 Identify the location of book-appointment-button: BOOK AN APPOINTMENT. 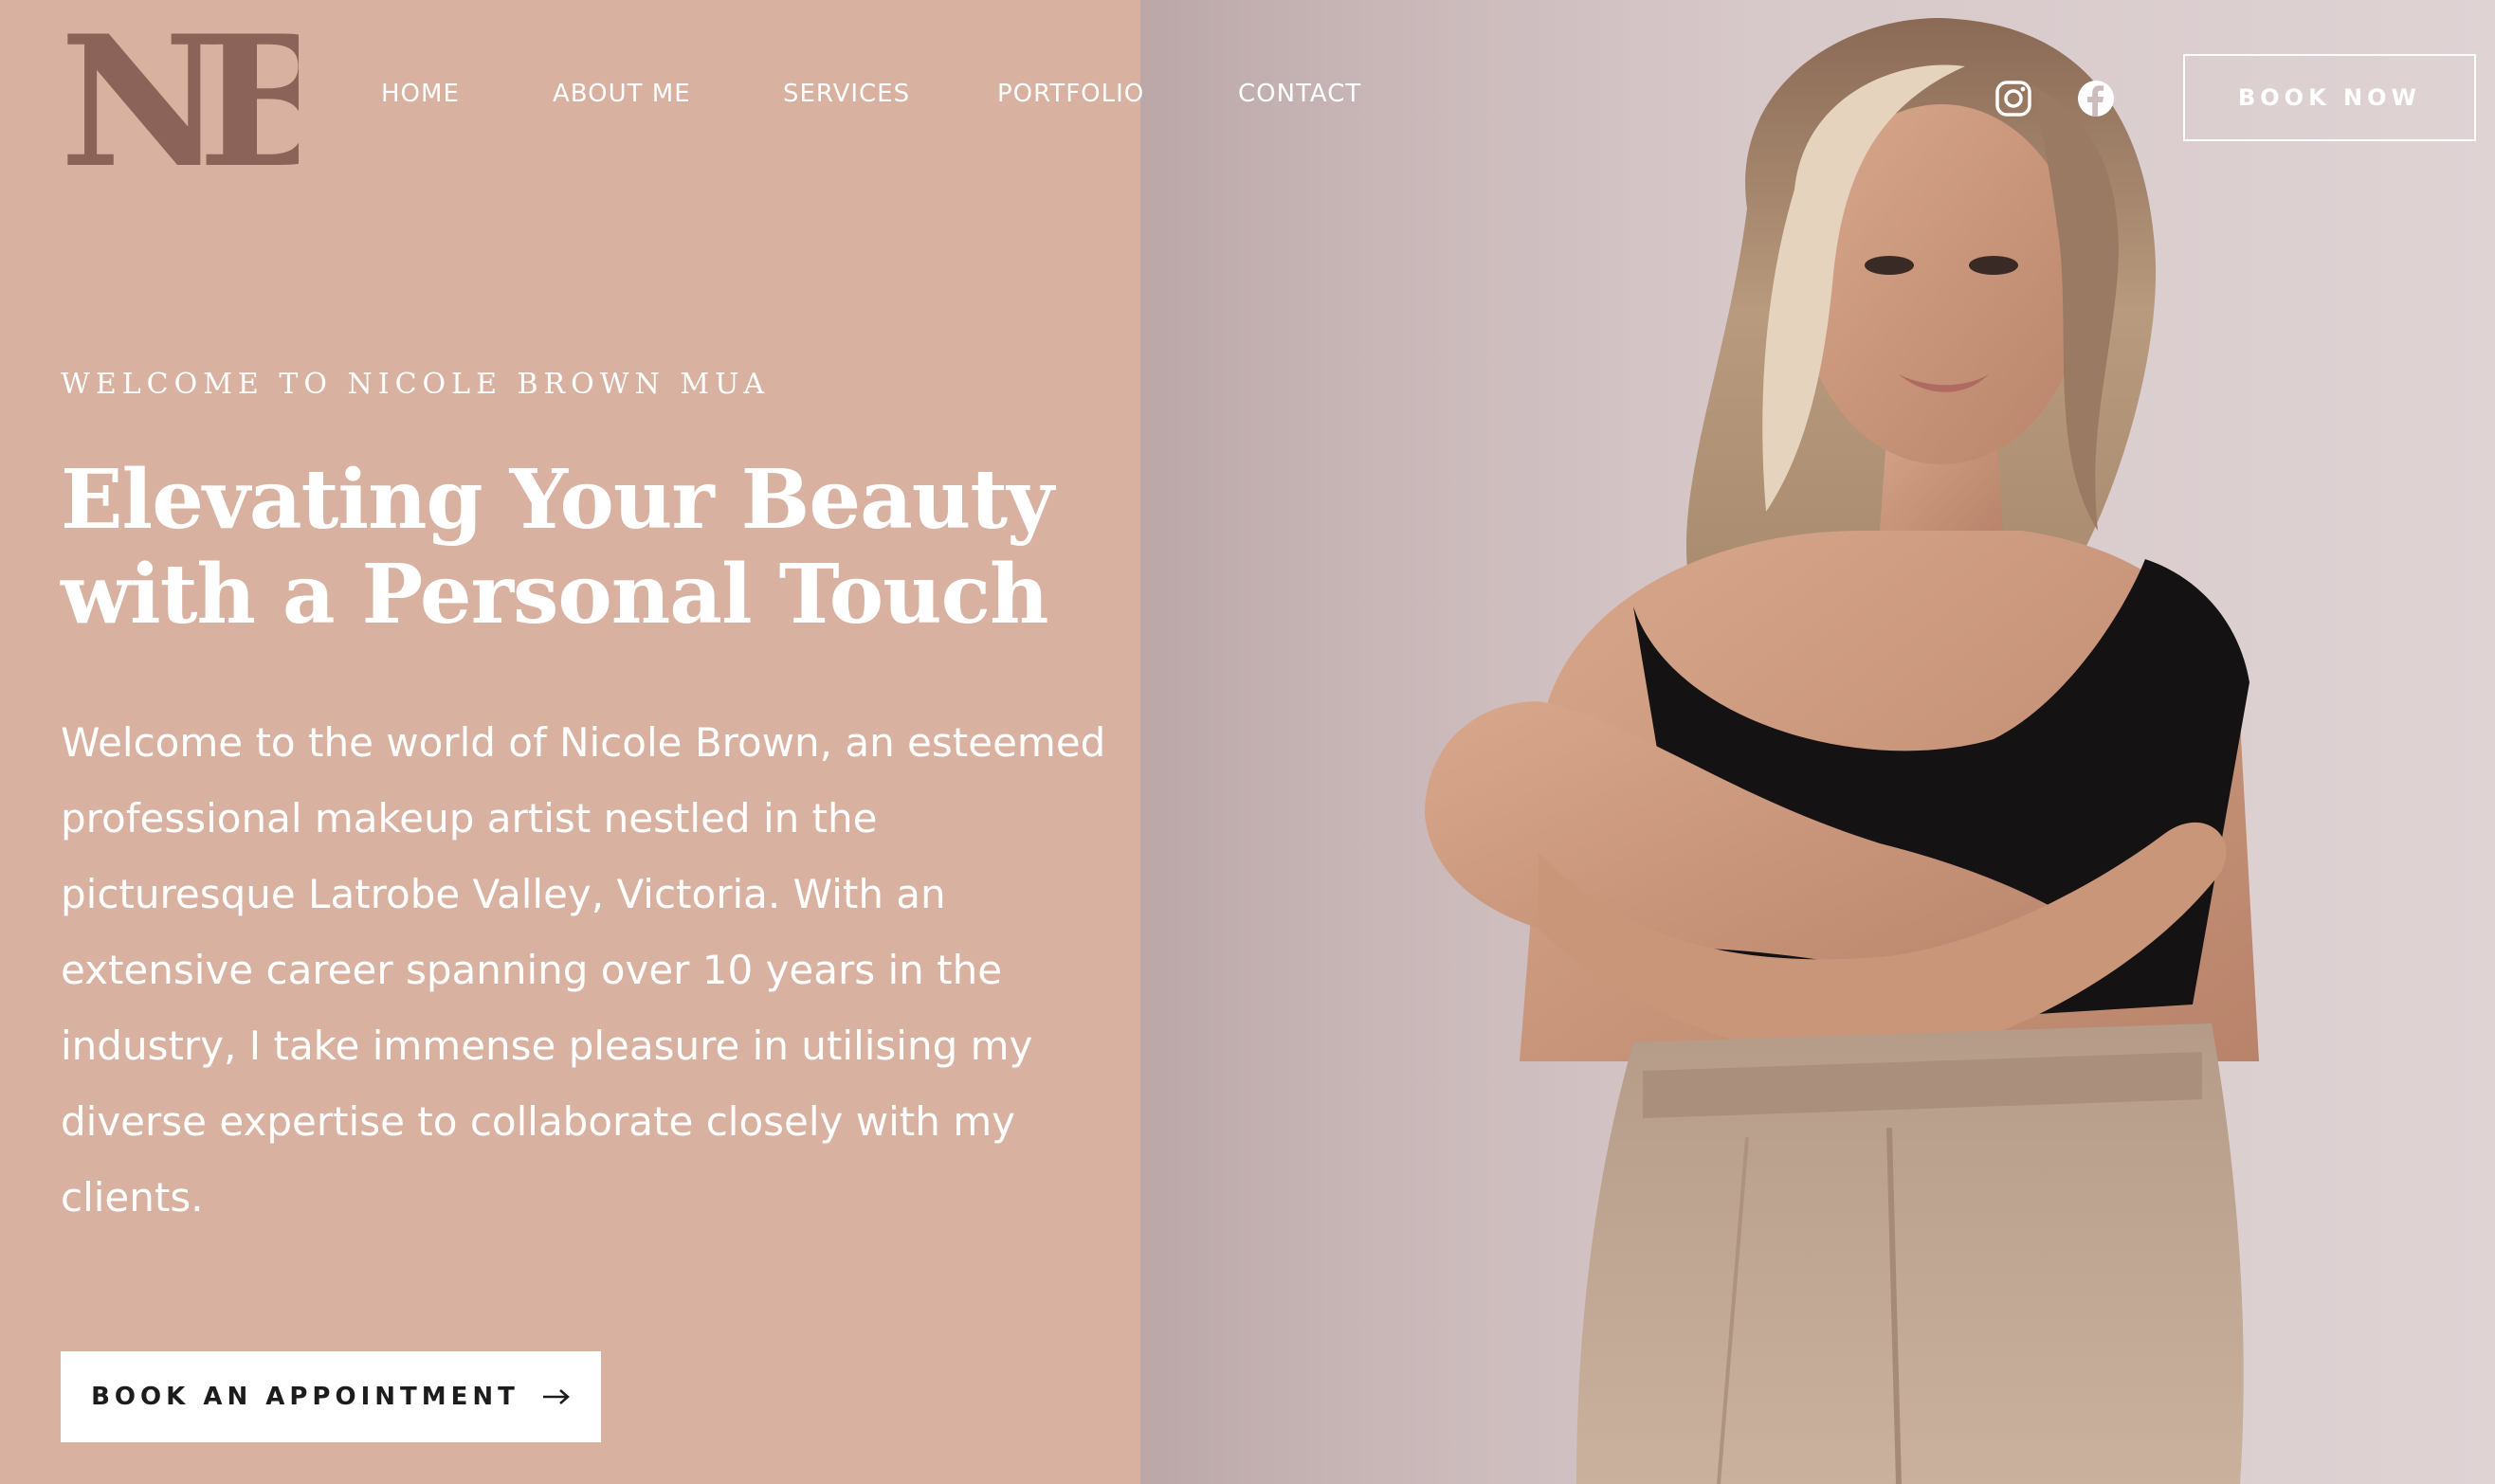
(331, 1396).